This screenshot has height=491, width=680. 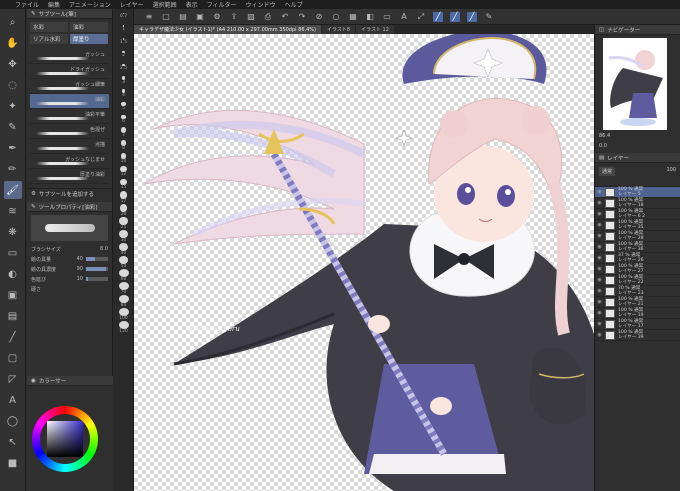 What do you see at coordinates (637, 335) in the screenshot?
I see `layer-row: ◉ 100 % 通常 レイヤー 39` at bounding box center [637, 335].